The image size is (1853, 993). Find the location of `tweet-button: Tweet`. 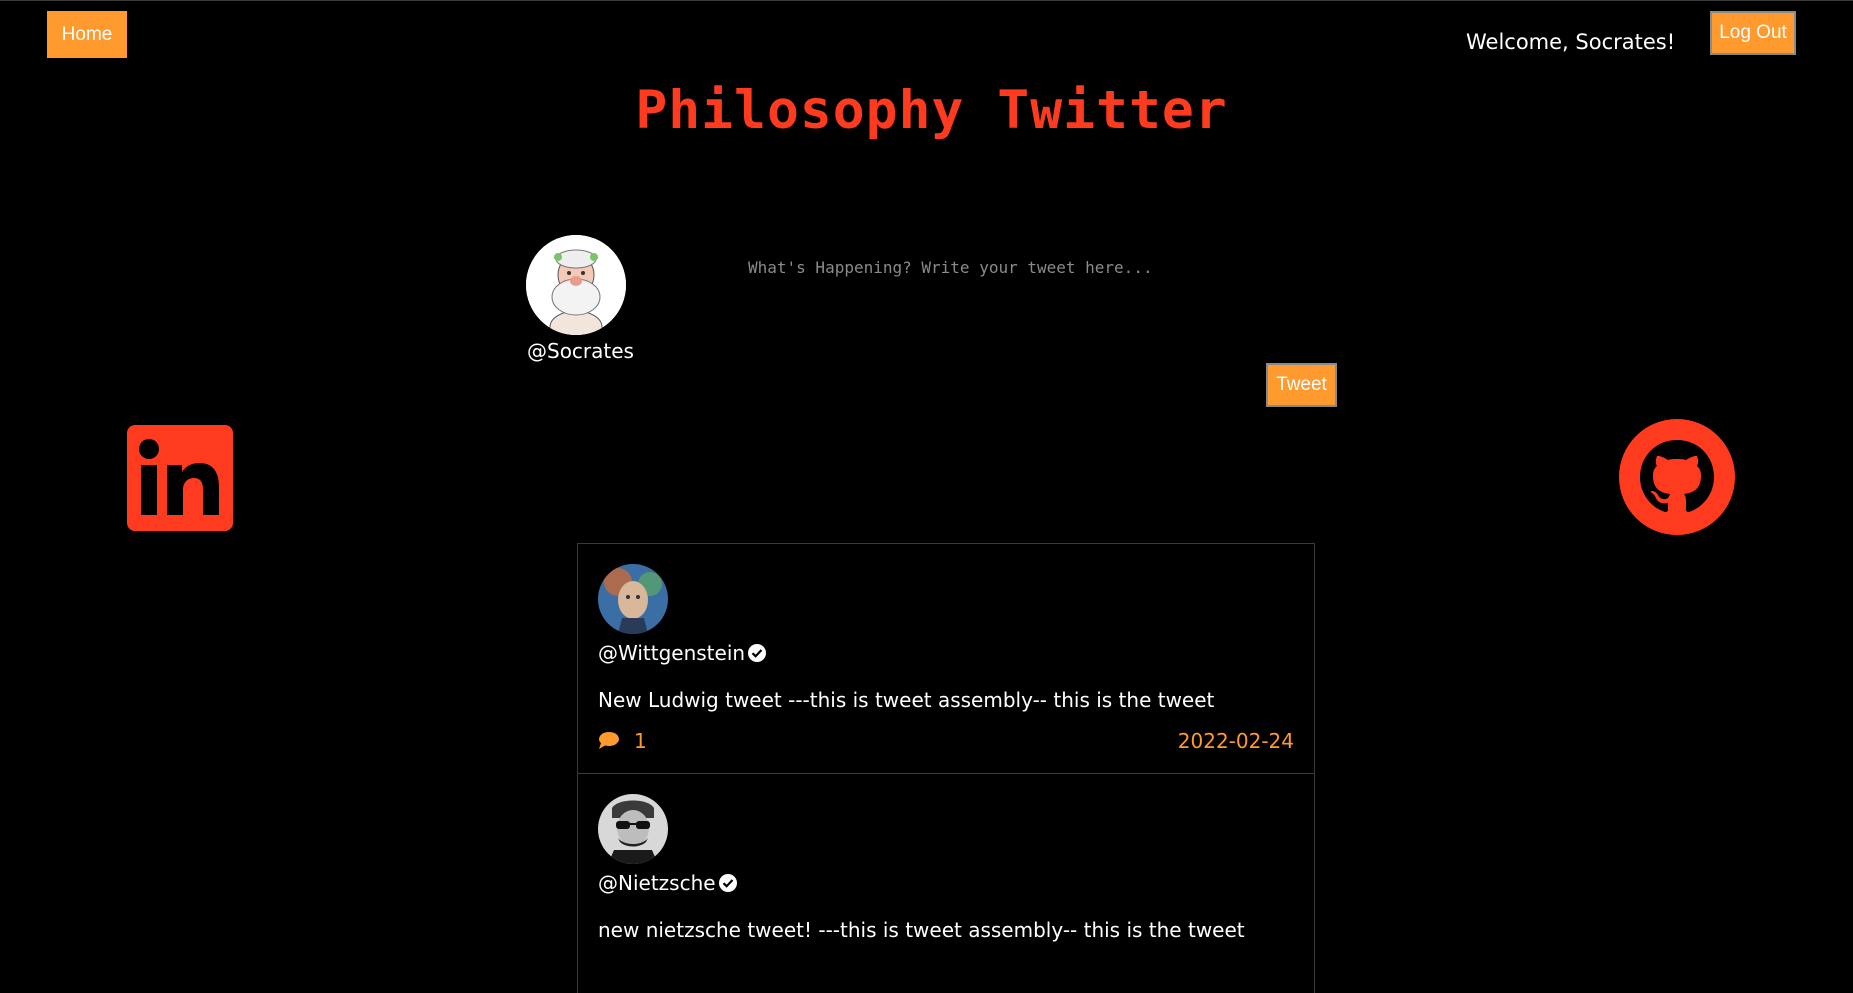

tweet-button: Tweet is located at coordinates (1301, 385).